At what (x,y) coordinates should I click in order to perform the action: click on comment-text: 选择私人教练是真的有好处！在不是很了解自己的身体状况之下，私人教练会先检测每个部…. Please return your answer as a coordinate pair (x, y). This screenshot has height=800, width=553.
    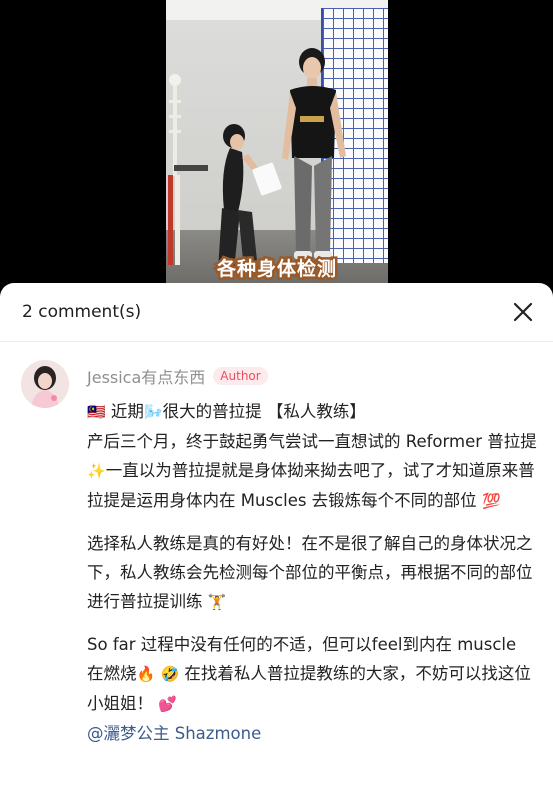
    Looking at the image, I should click on (310, 572).